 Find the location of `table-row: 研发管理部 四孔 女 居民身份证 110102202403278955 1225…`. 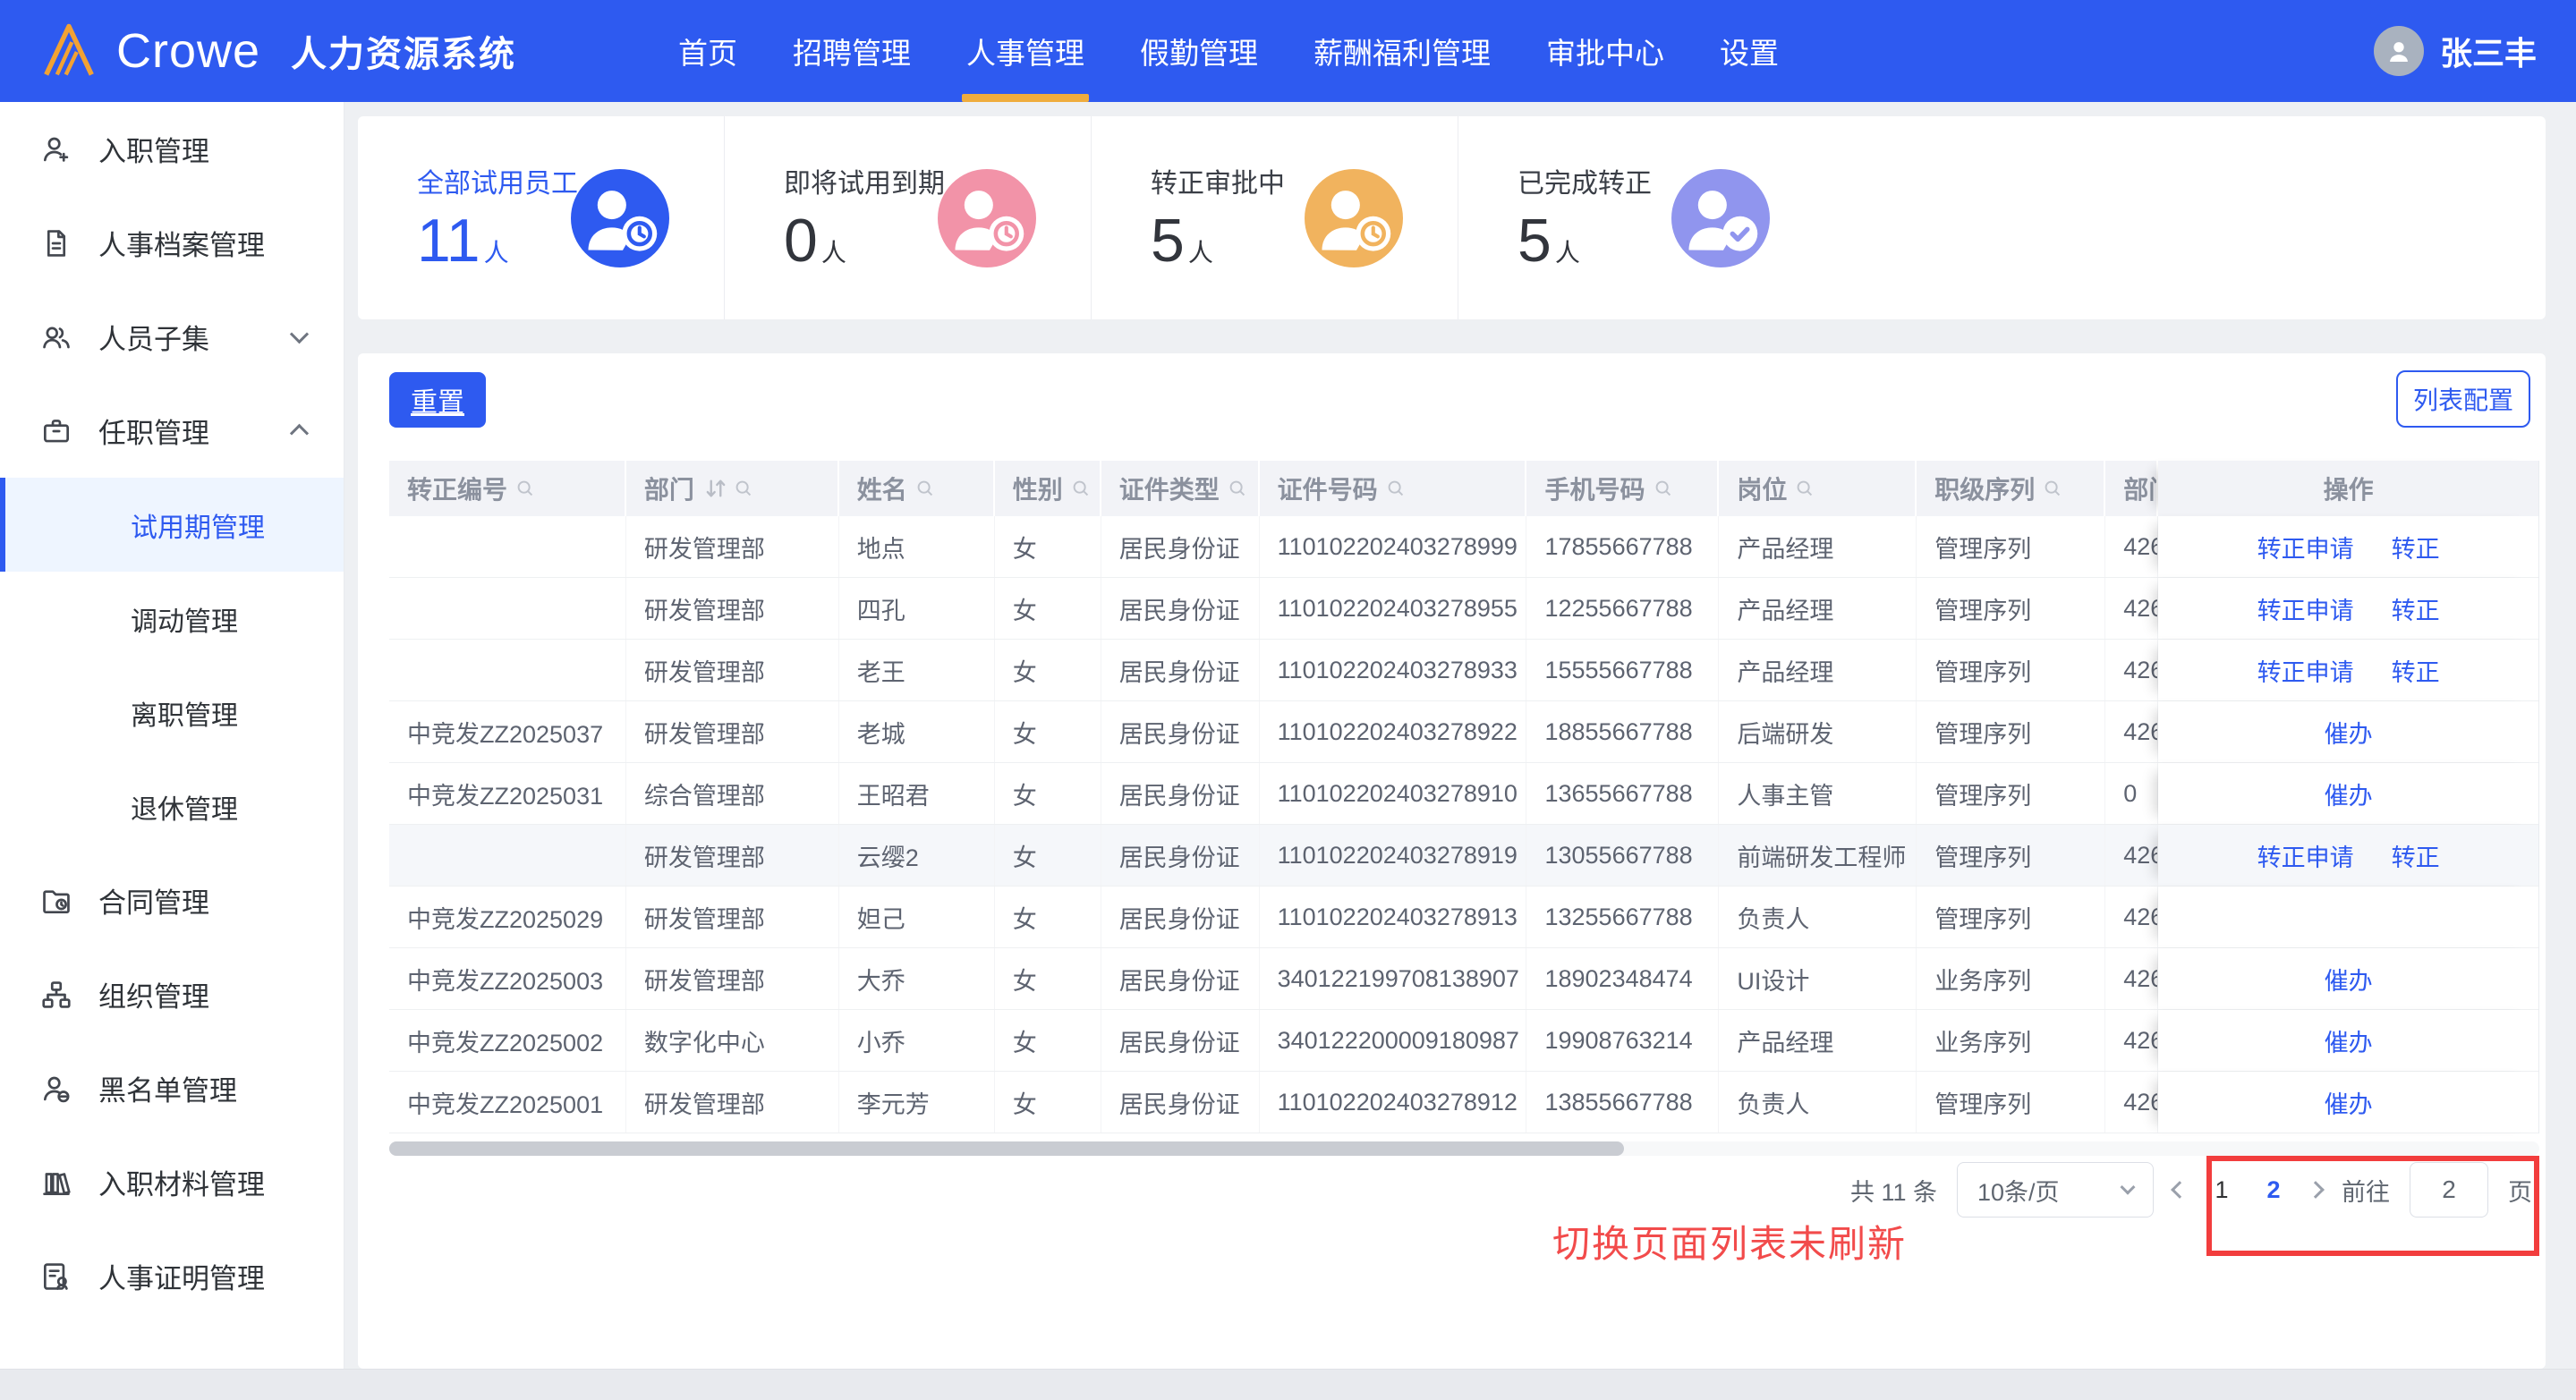

table-row: 研发管理部 四孔 女 居民身份证 110102202403278955 1225… is located at coordinates (1463, 609).